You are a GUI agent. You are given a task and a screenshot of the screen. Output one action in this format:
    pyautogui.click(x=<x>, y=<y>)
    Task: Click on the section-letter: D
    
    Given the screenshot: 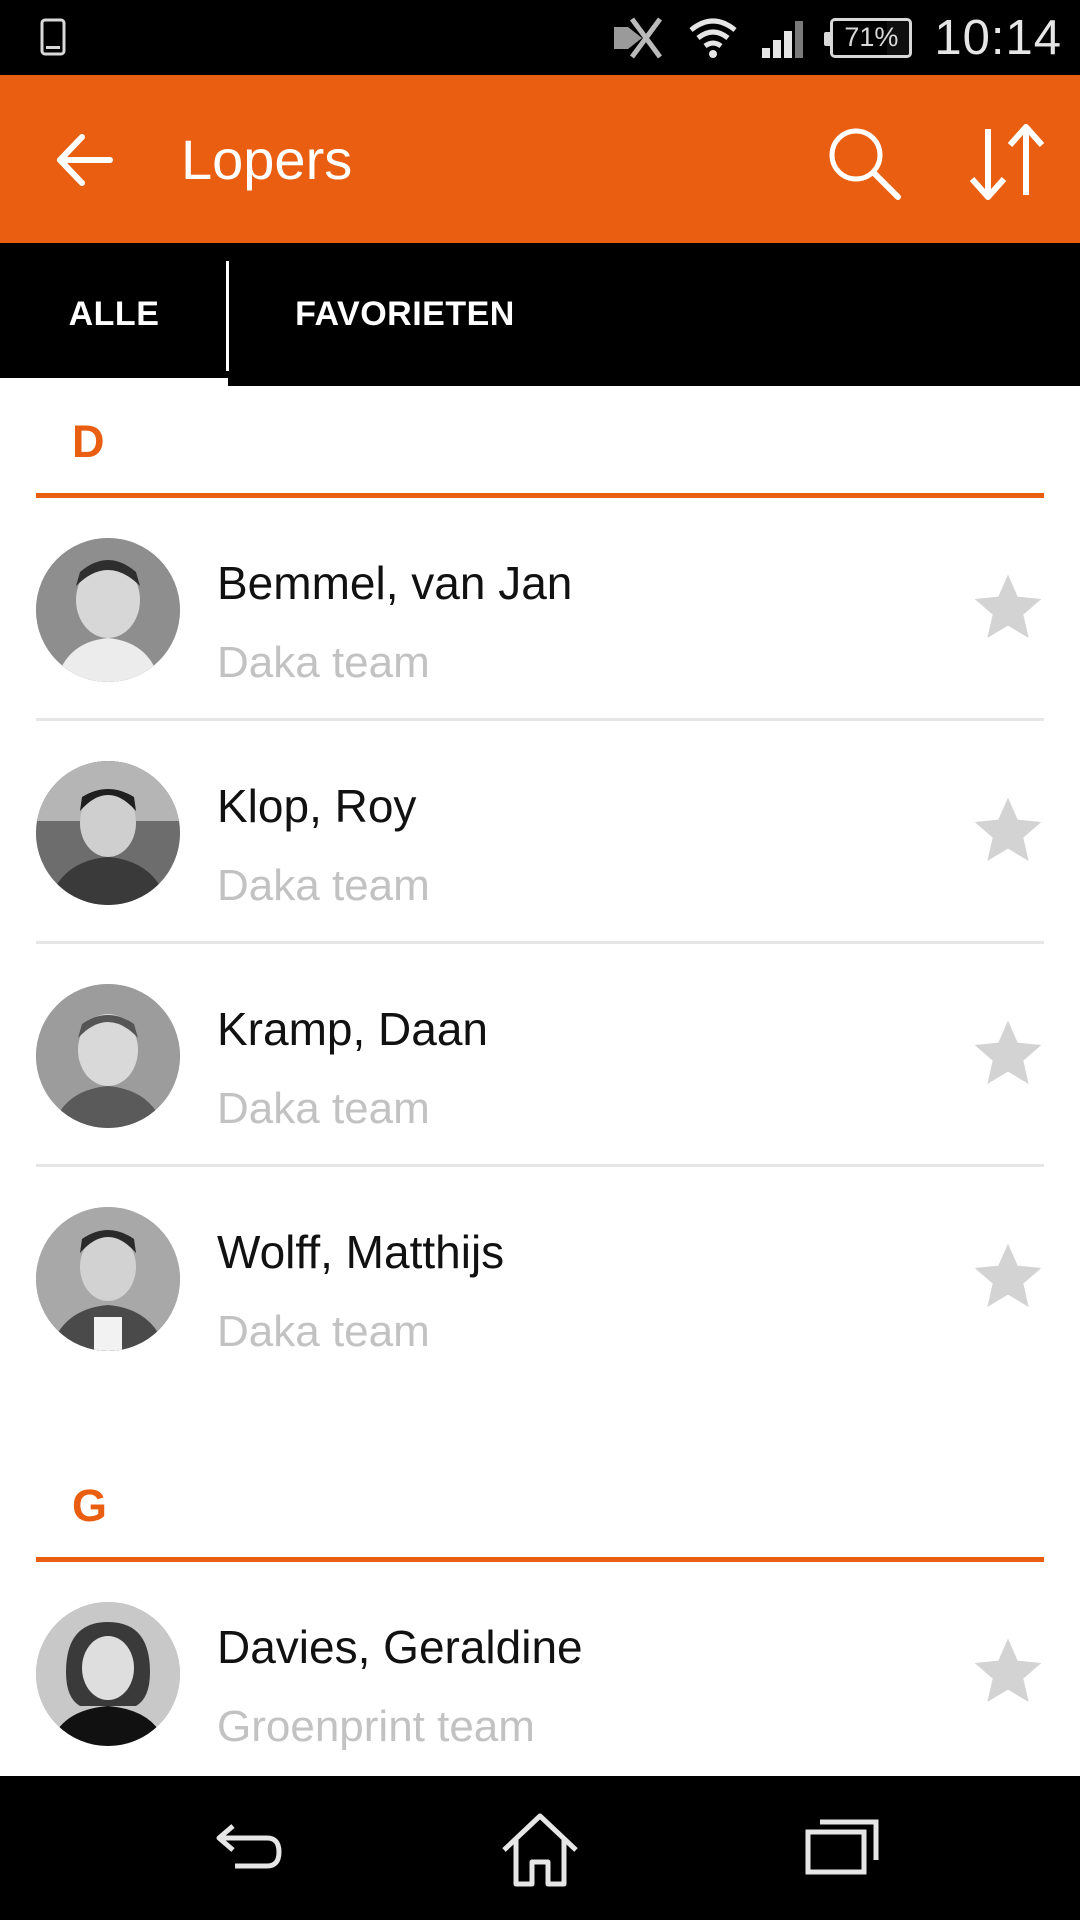 What is the action you would take?
    pyautogui.click(x=88, y=441)
    